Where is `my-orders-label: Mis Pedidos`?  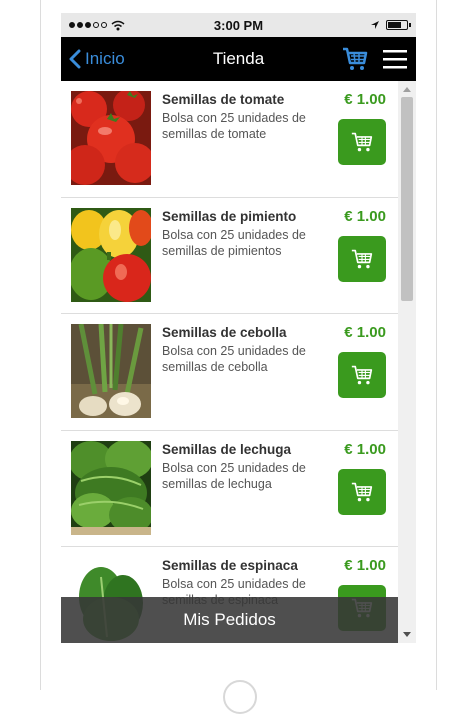
my-orders-label: Mis Pedidos is located at coordinates (229, 619).